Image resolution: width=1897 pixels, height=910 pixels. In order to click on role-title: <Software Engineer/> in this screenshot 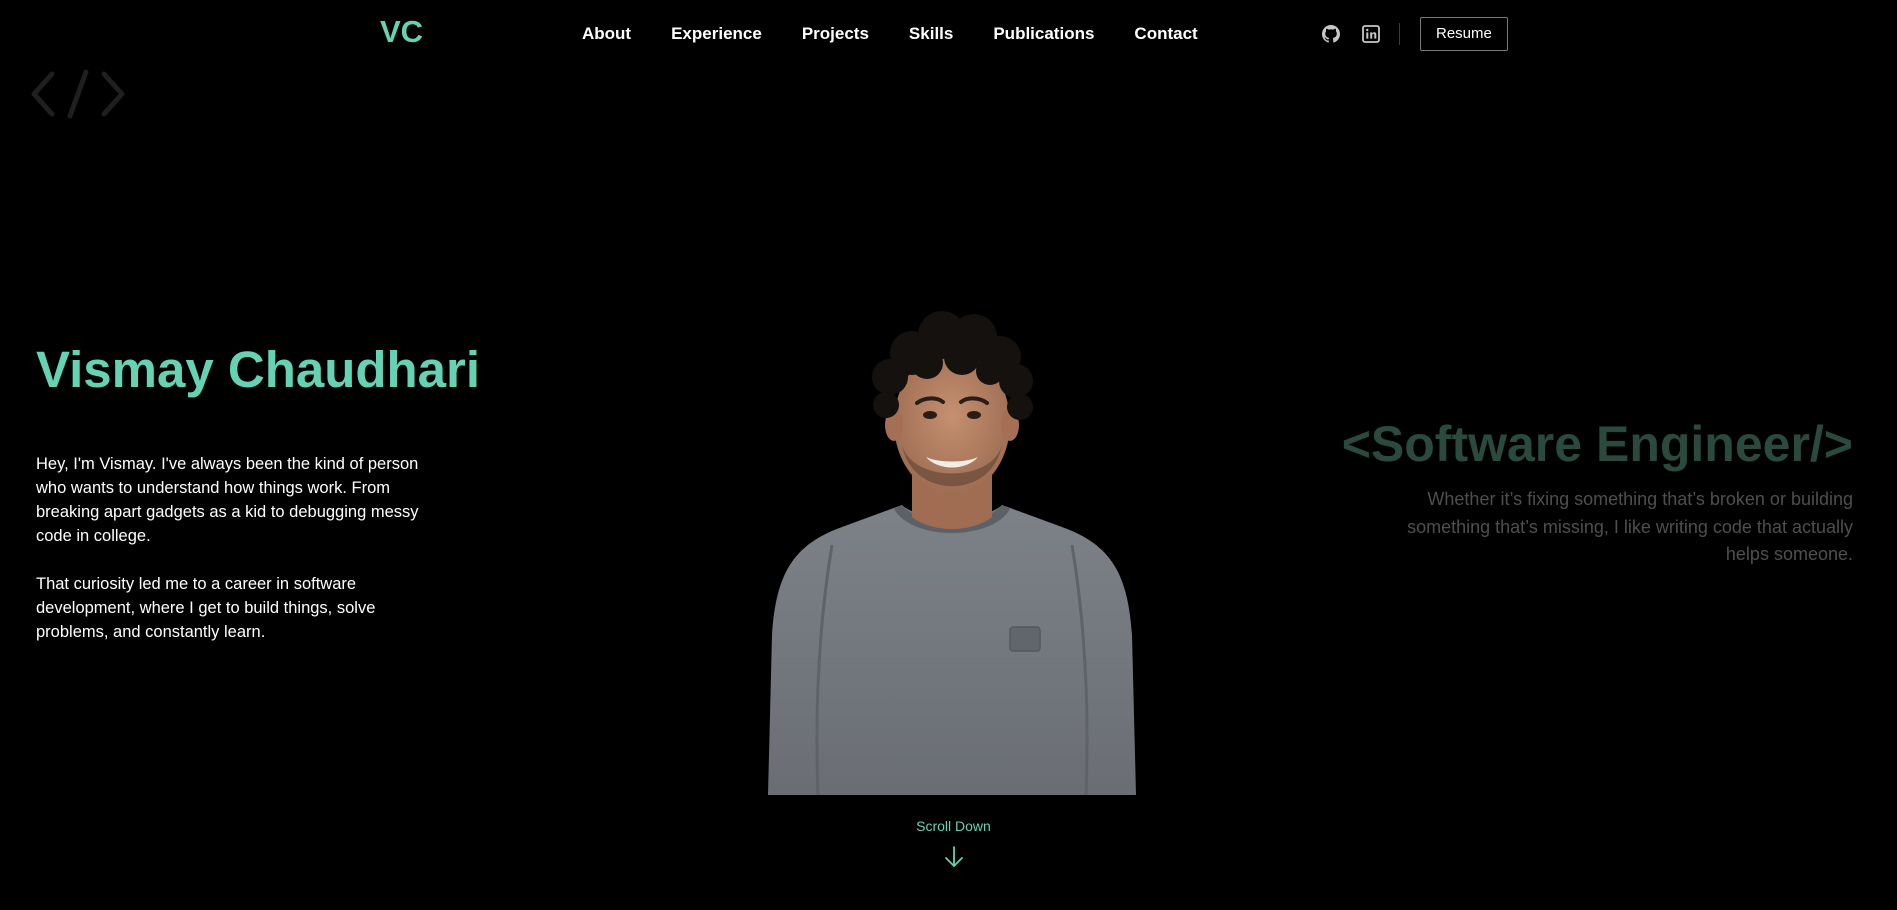, I will do `click(1597, 444)`.